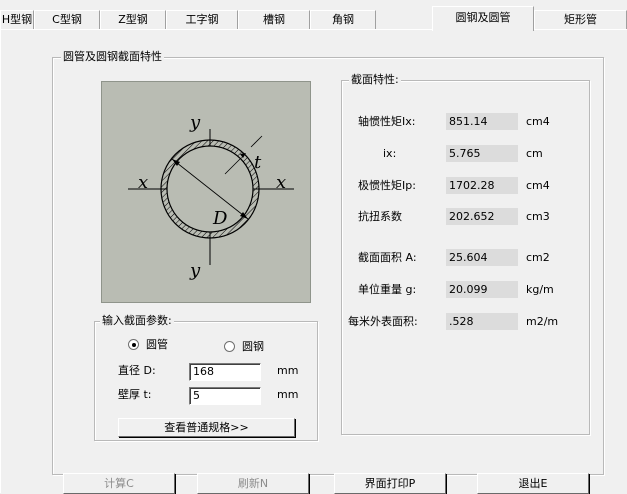 The image size is (627, 494). What do you see at coordinates (137, 321) in the screenshot?
I see `input-group-title: 输入截面参数:` at bounding box center [137, 321].